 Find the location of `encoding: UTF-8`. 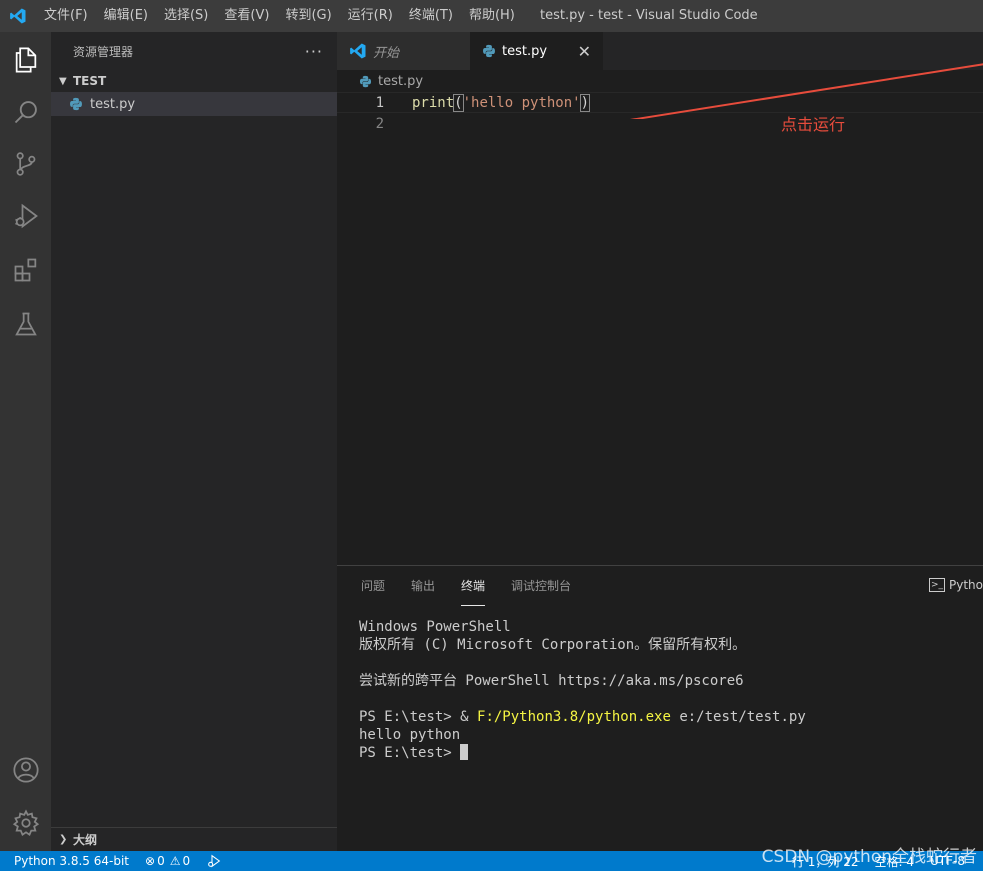

encoding: UTF-8 is located at coordinates (947, 861).